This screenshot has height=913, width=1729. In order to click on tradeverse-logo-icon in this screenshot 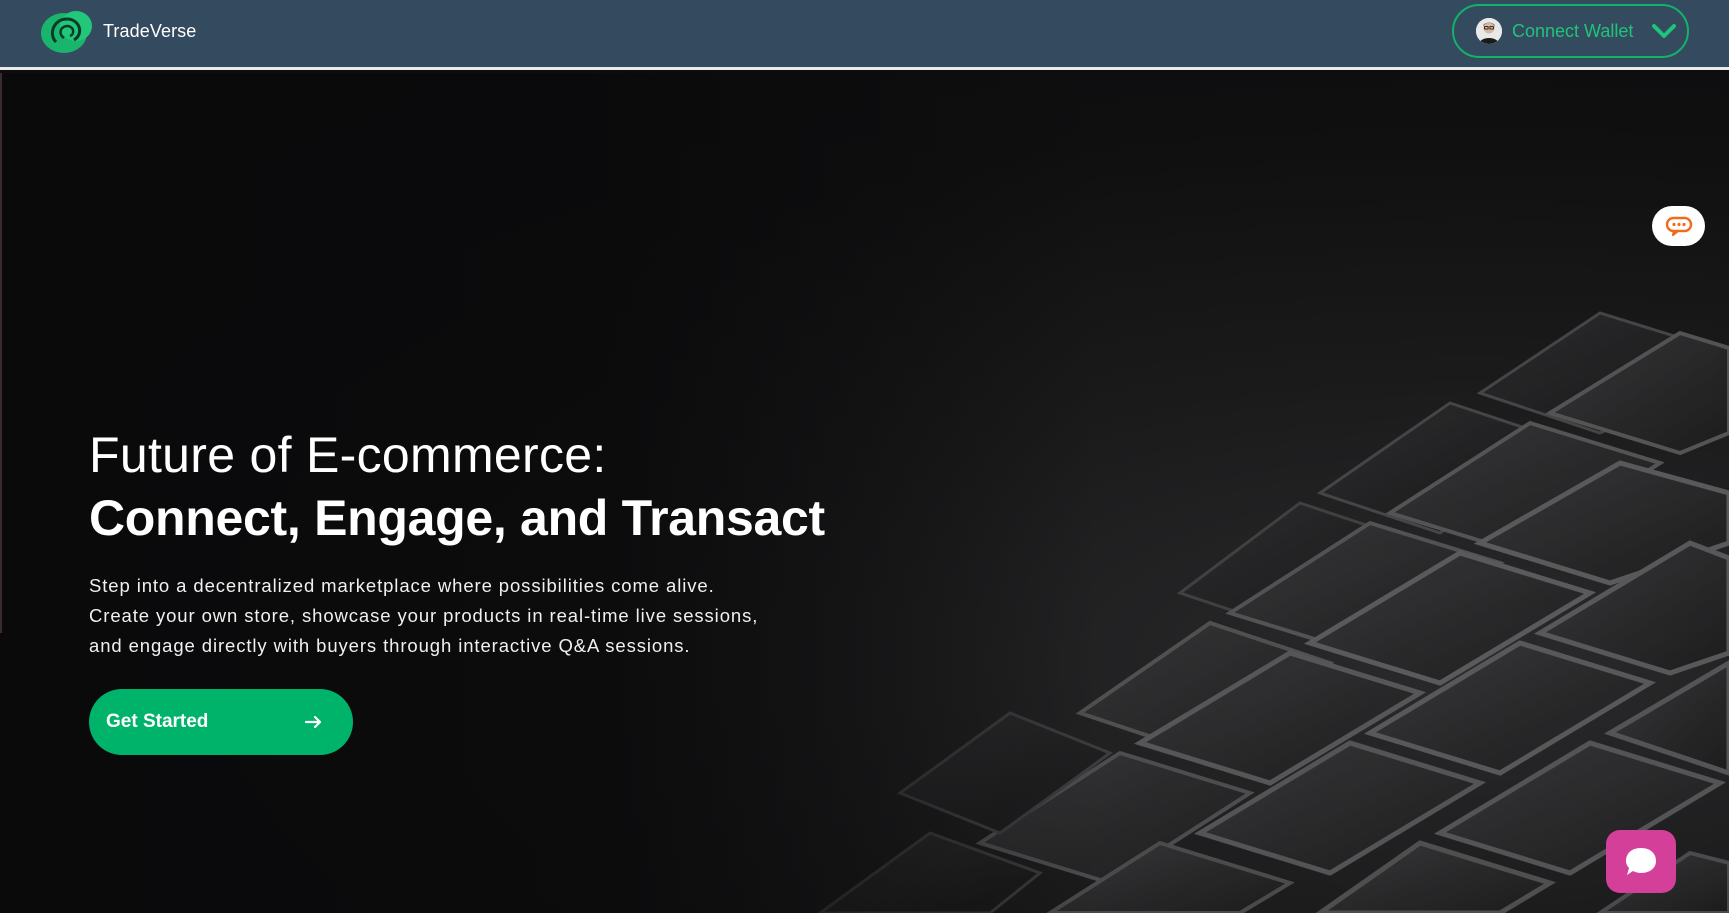, I will do `click(66, 32)`.